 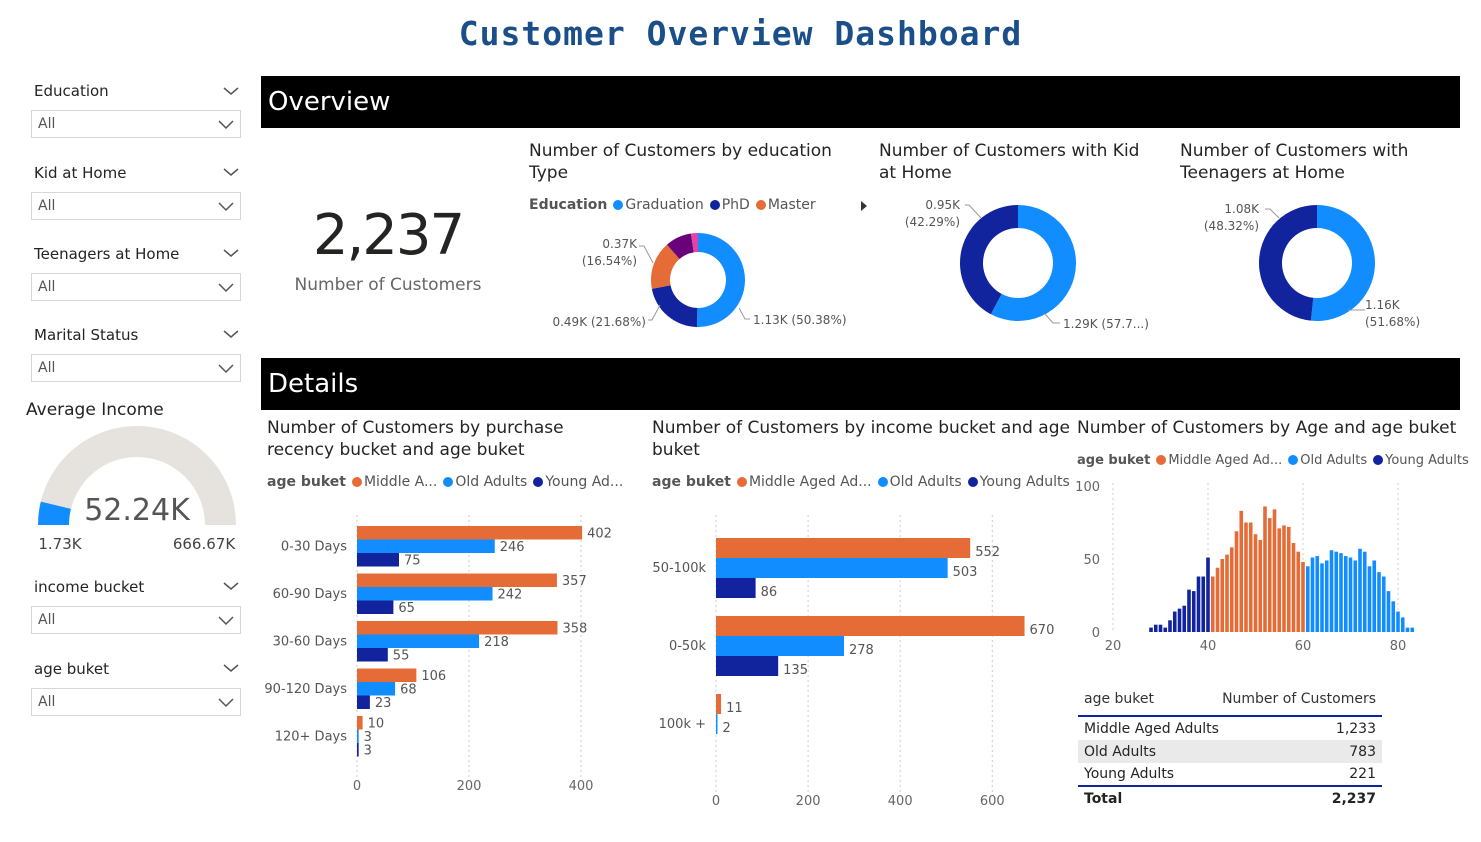 I want to click on legend-scroll-arrow-icon, so click(x=864, y=206).